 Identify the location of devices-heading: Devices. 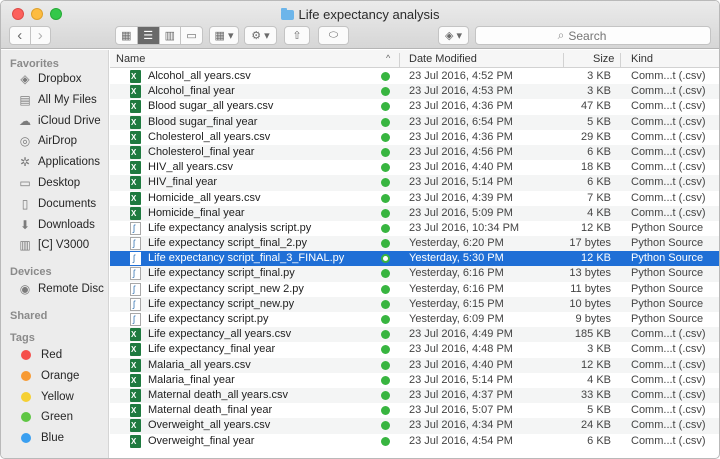
(31, 272).